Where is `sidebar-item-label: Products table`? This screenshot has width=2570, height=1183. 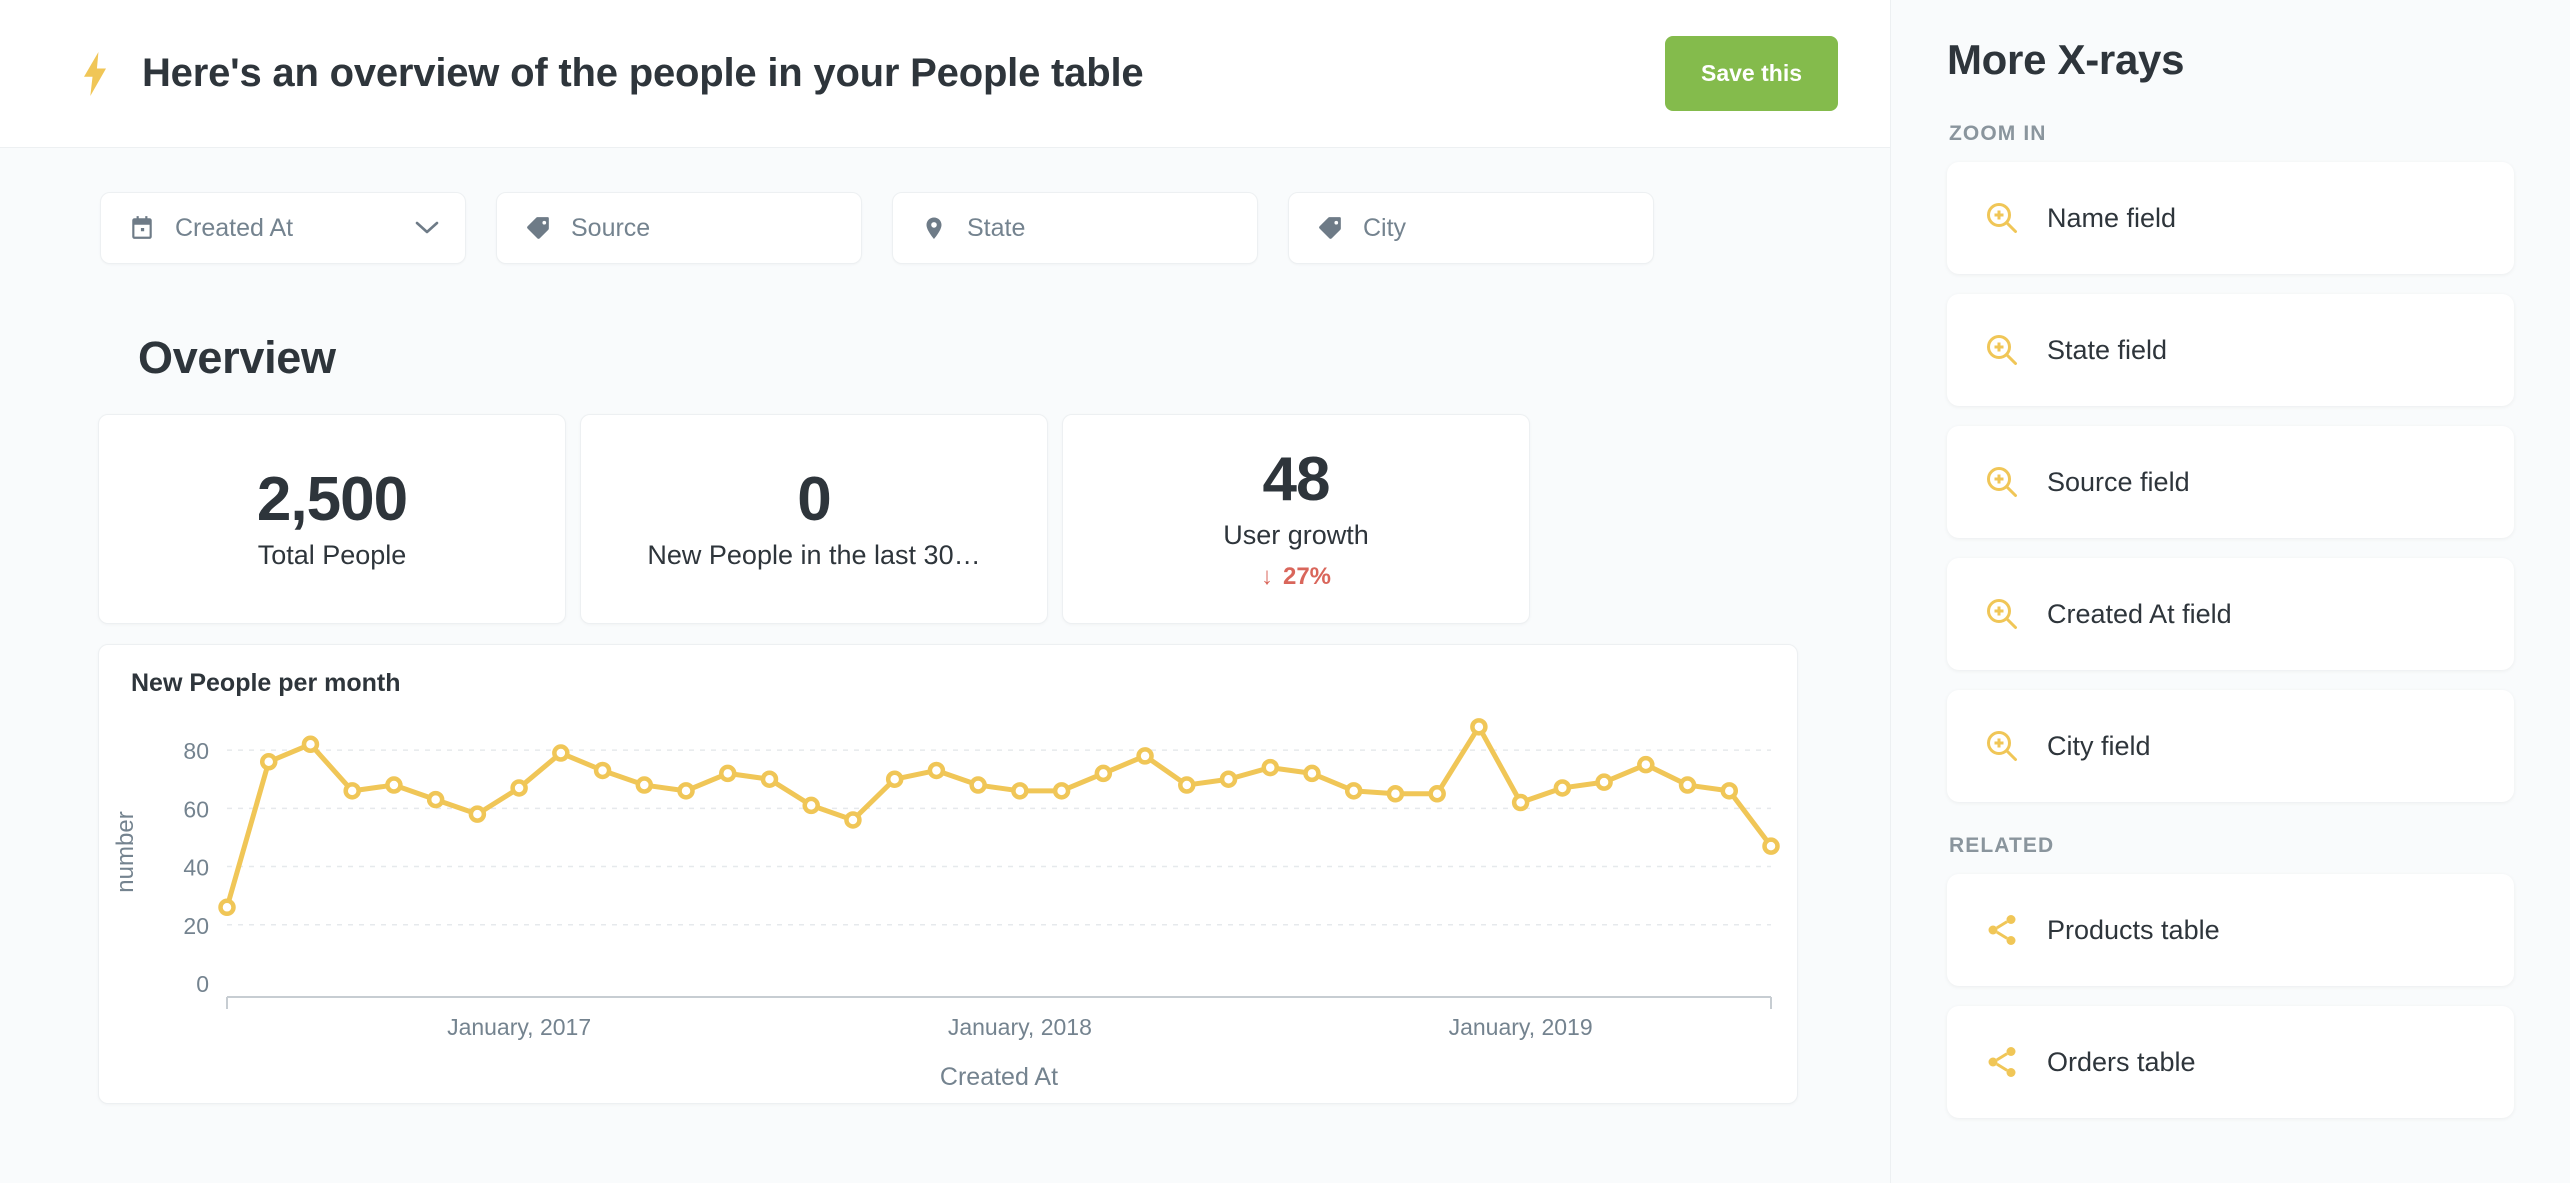
sidebar-item-label: Products table is located at coordinates (2133, 929).